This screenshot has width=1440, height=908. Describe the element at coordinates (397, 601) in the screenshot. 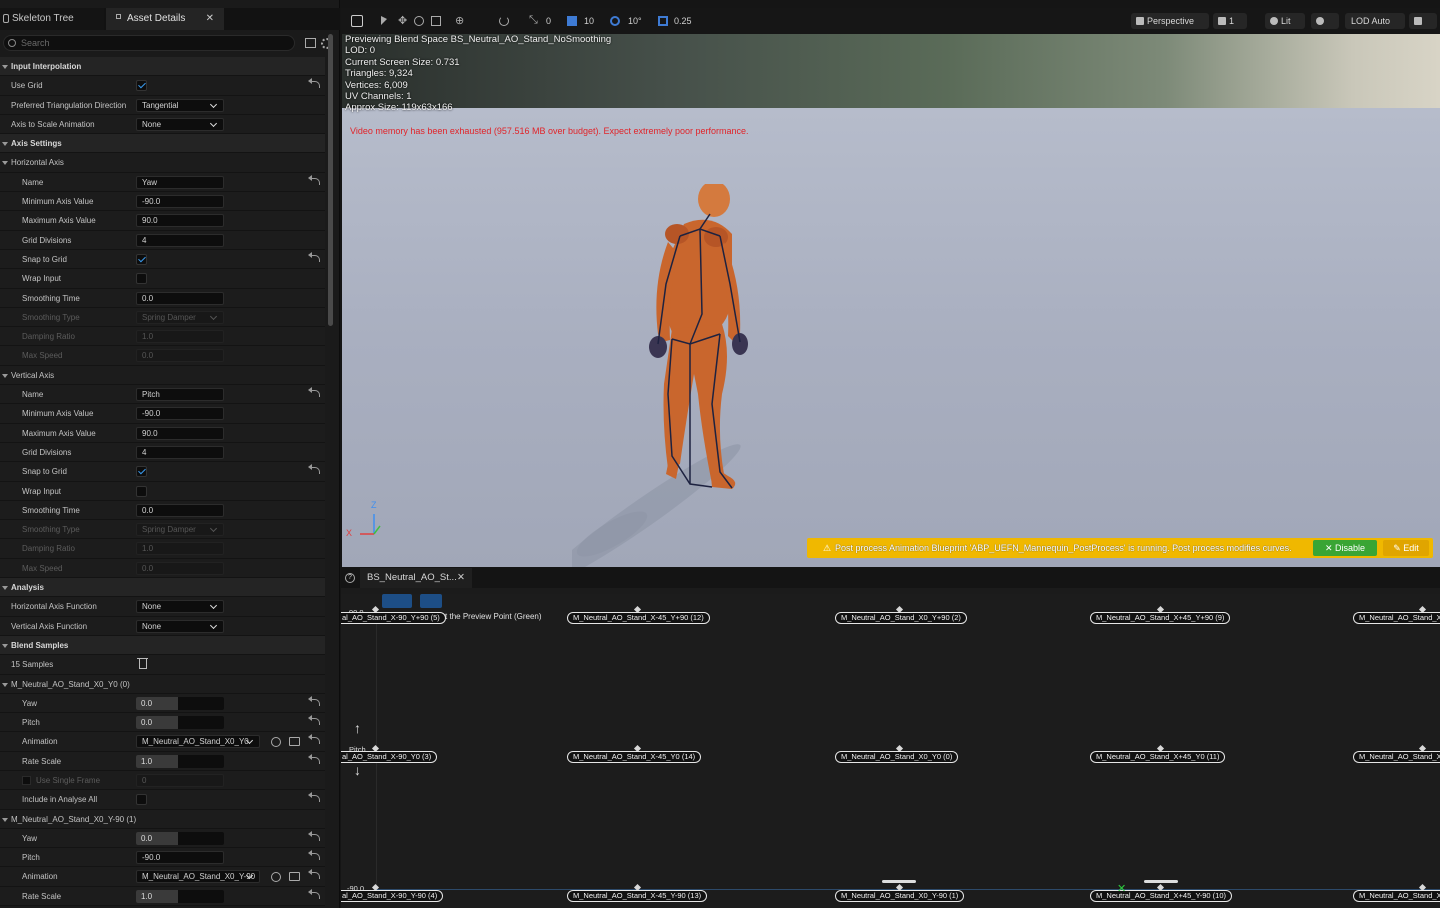

I see `toggle-labels-button` at that location.